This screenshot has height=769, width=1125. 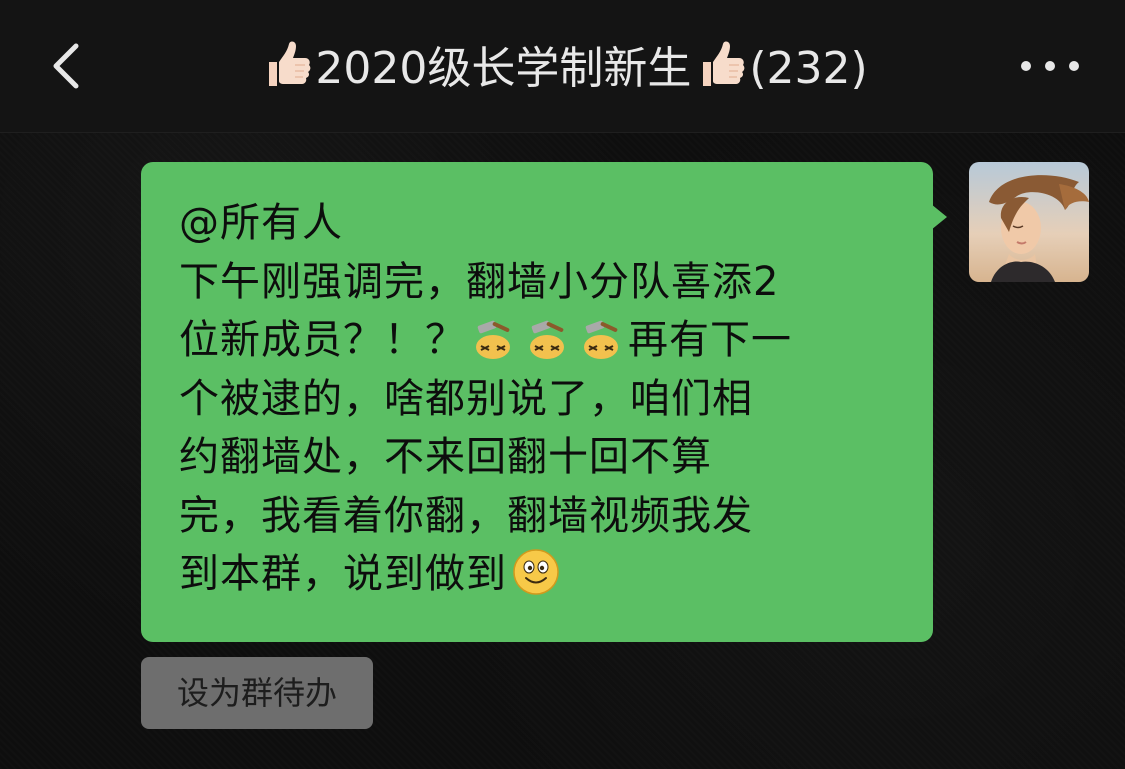 I want to click on message-line: 约翻墙处，不来回翻十回不算, so click(x=445, y=457).